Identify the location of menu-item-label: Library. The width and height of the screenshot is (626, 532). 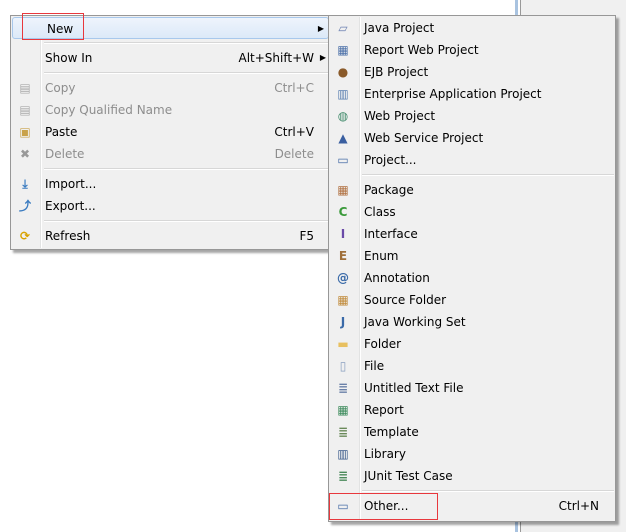
(385, 454).